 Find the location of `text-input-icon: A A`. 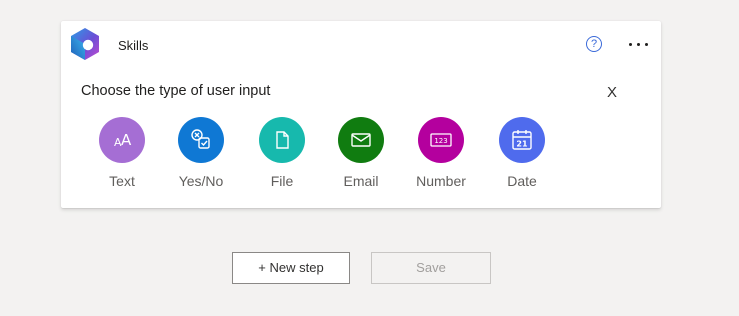

text-input-icon: A A is located at coordinates (123, 140).